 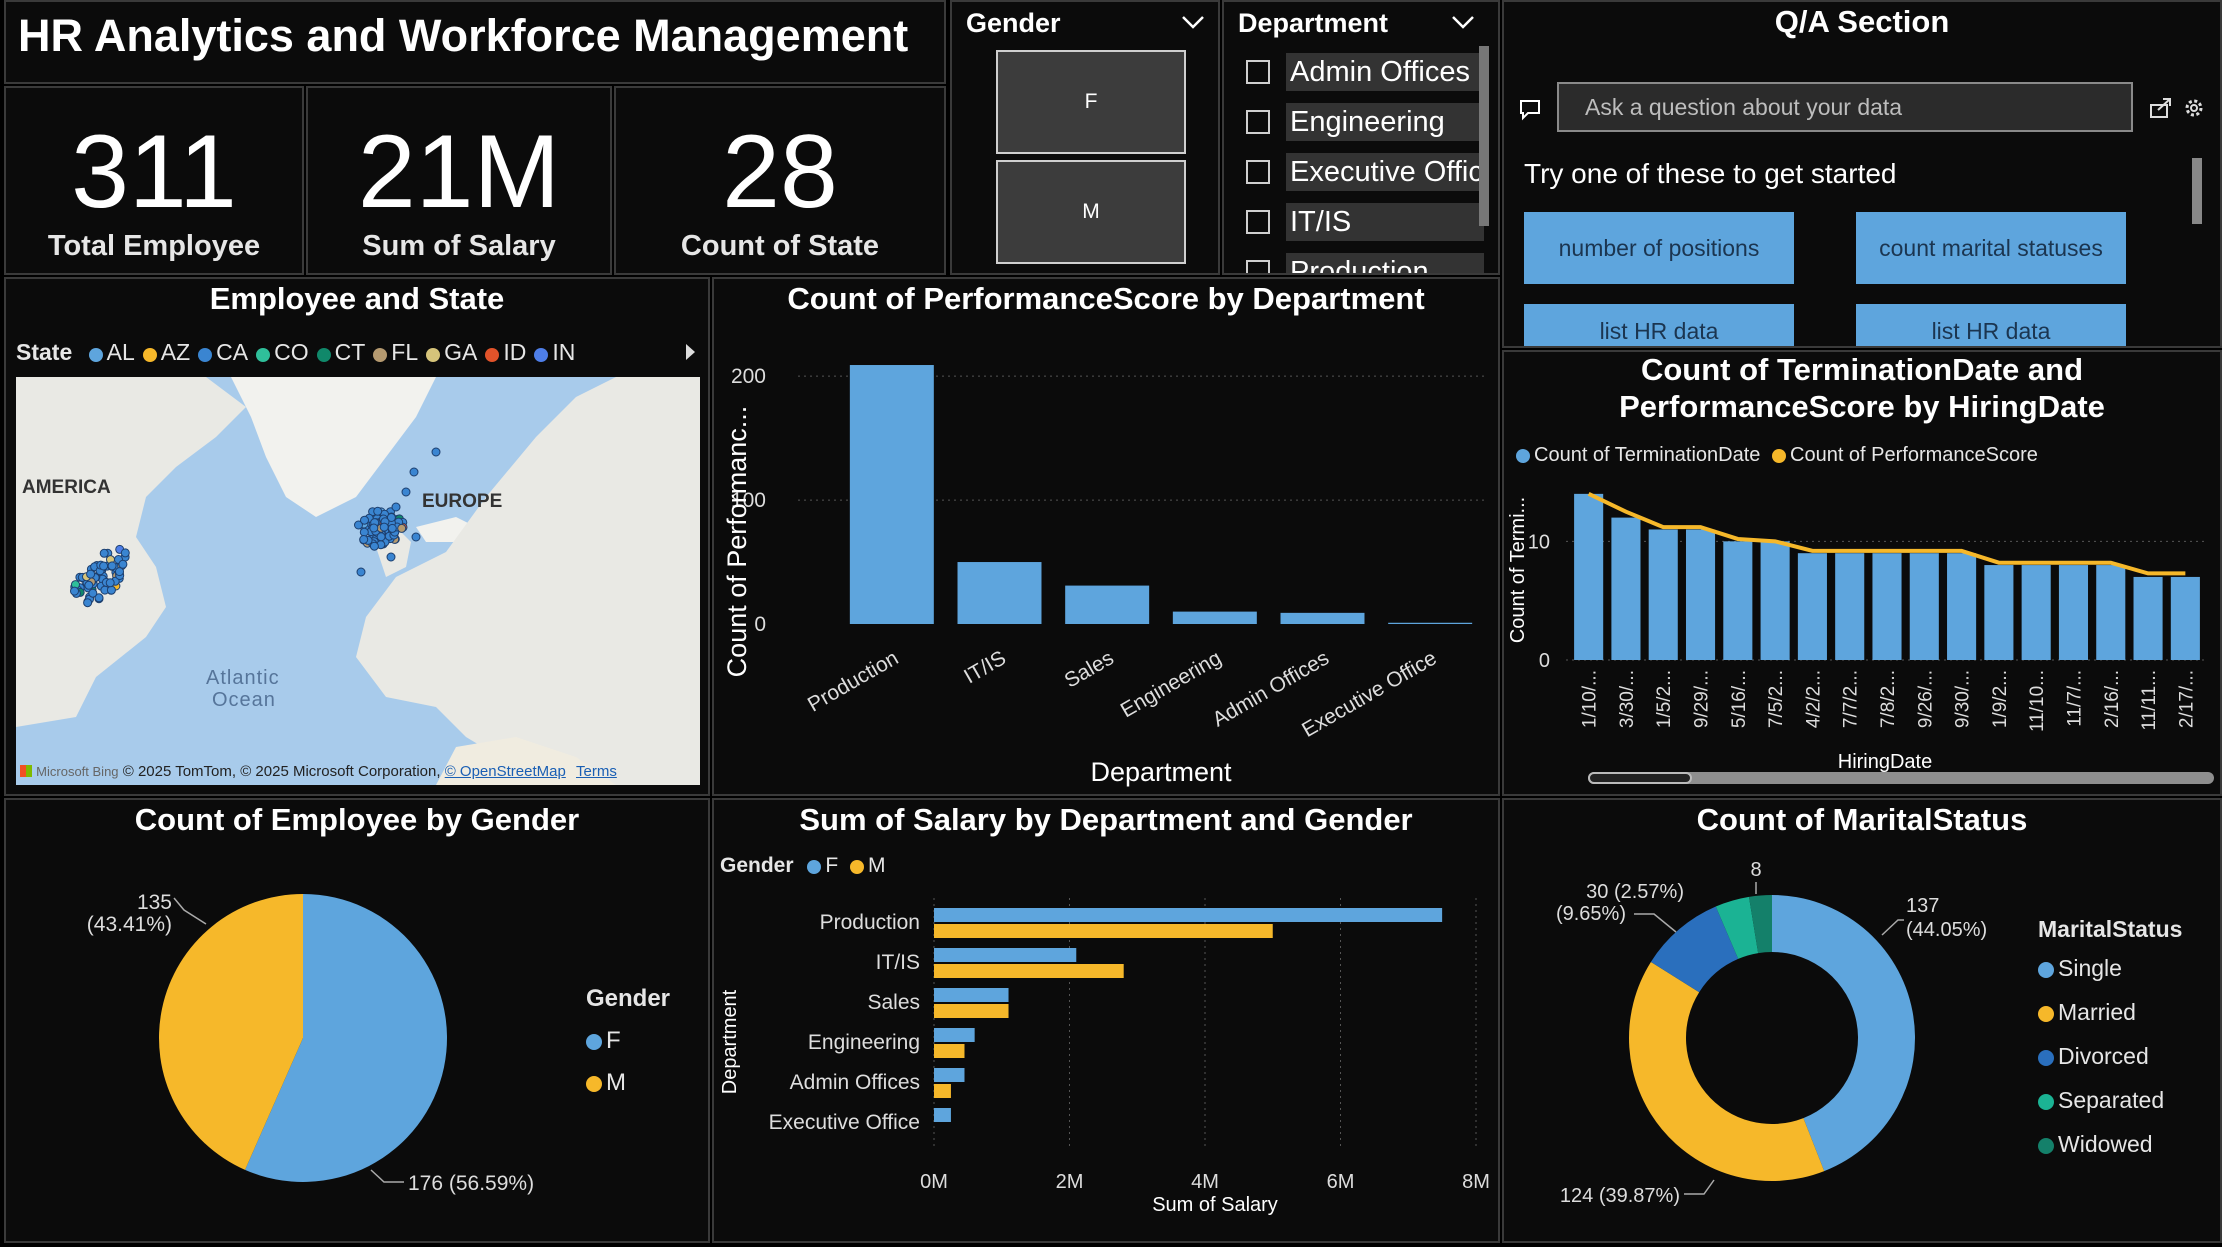 What do you see at coordinates (1862, 21) in the screenshot?
I see `qa-title: Q/A Section` at bounding box center [1862, 21].